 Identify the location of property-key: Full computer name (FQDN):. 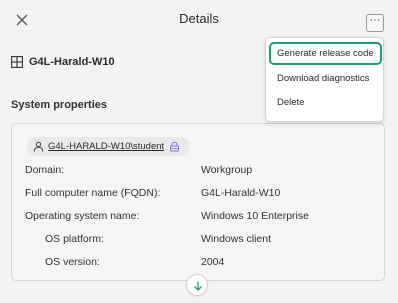
(93, 193).